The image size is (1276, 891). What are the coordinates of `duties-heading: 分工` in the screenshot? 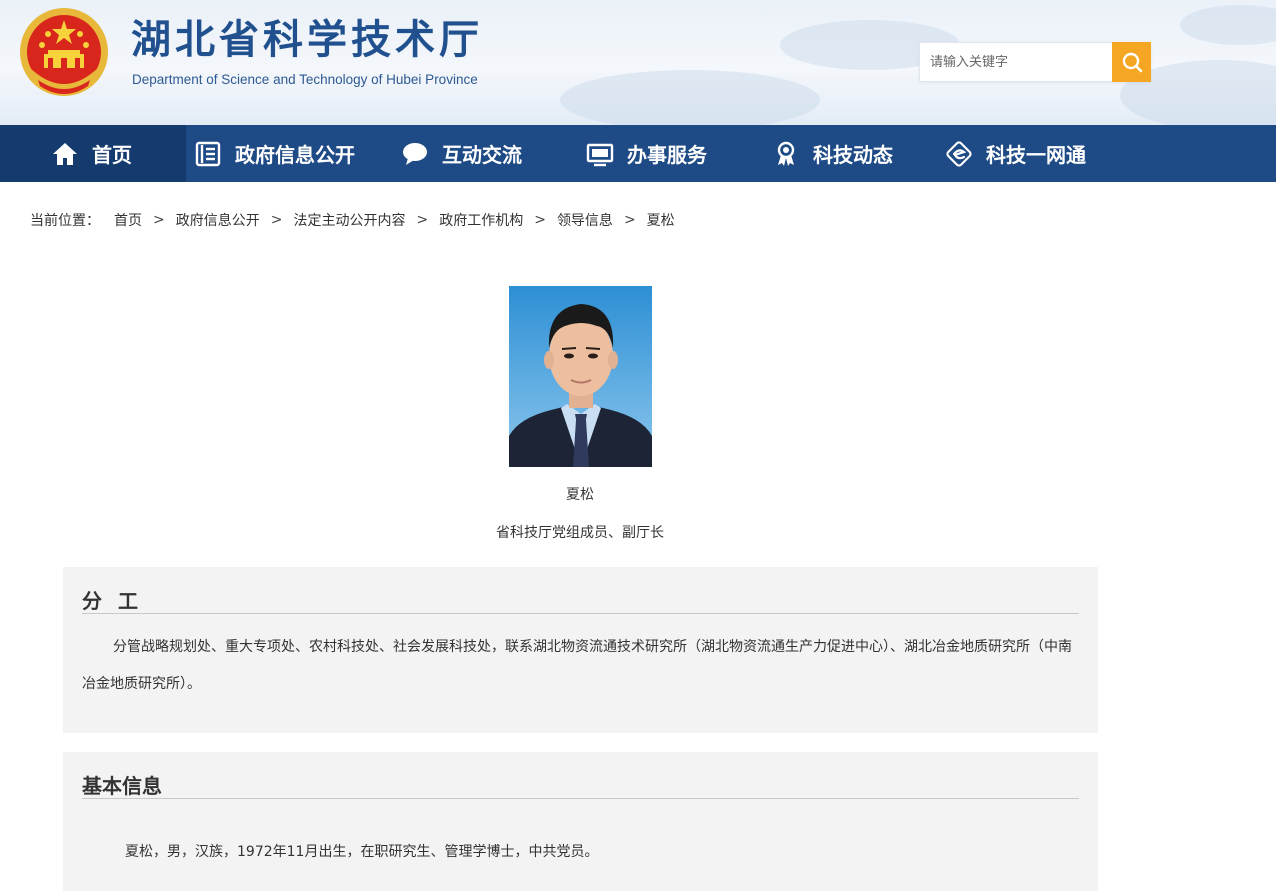 It's located at (118, 601).